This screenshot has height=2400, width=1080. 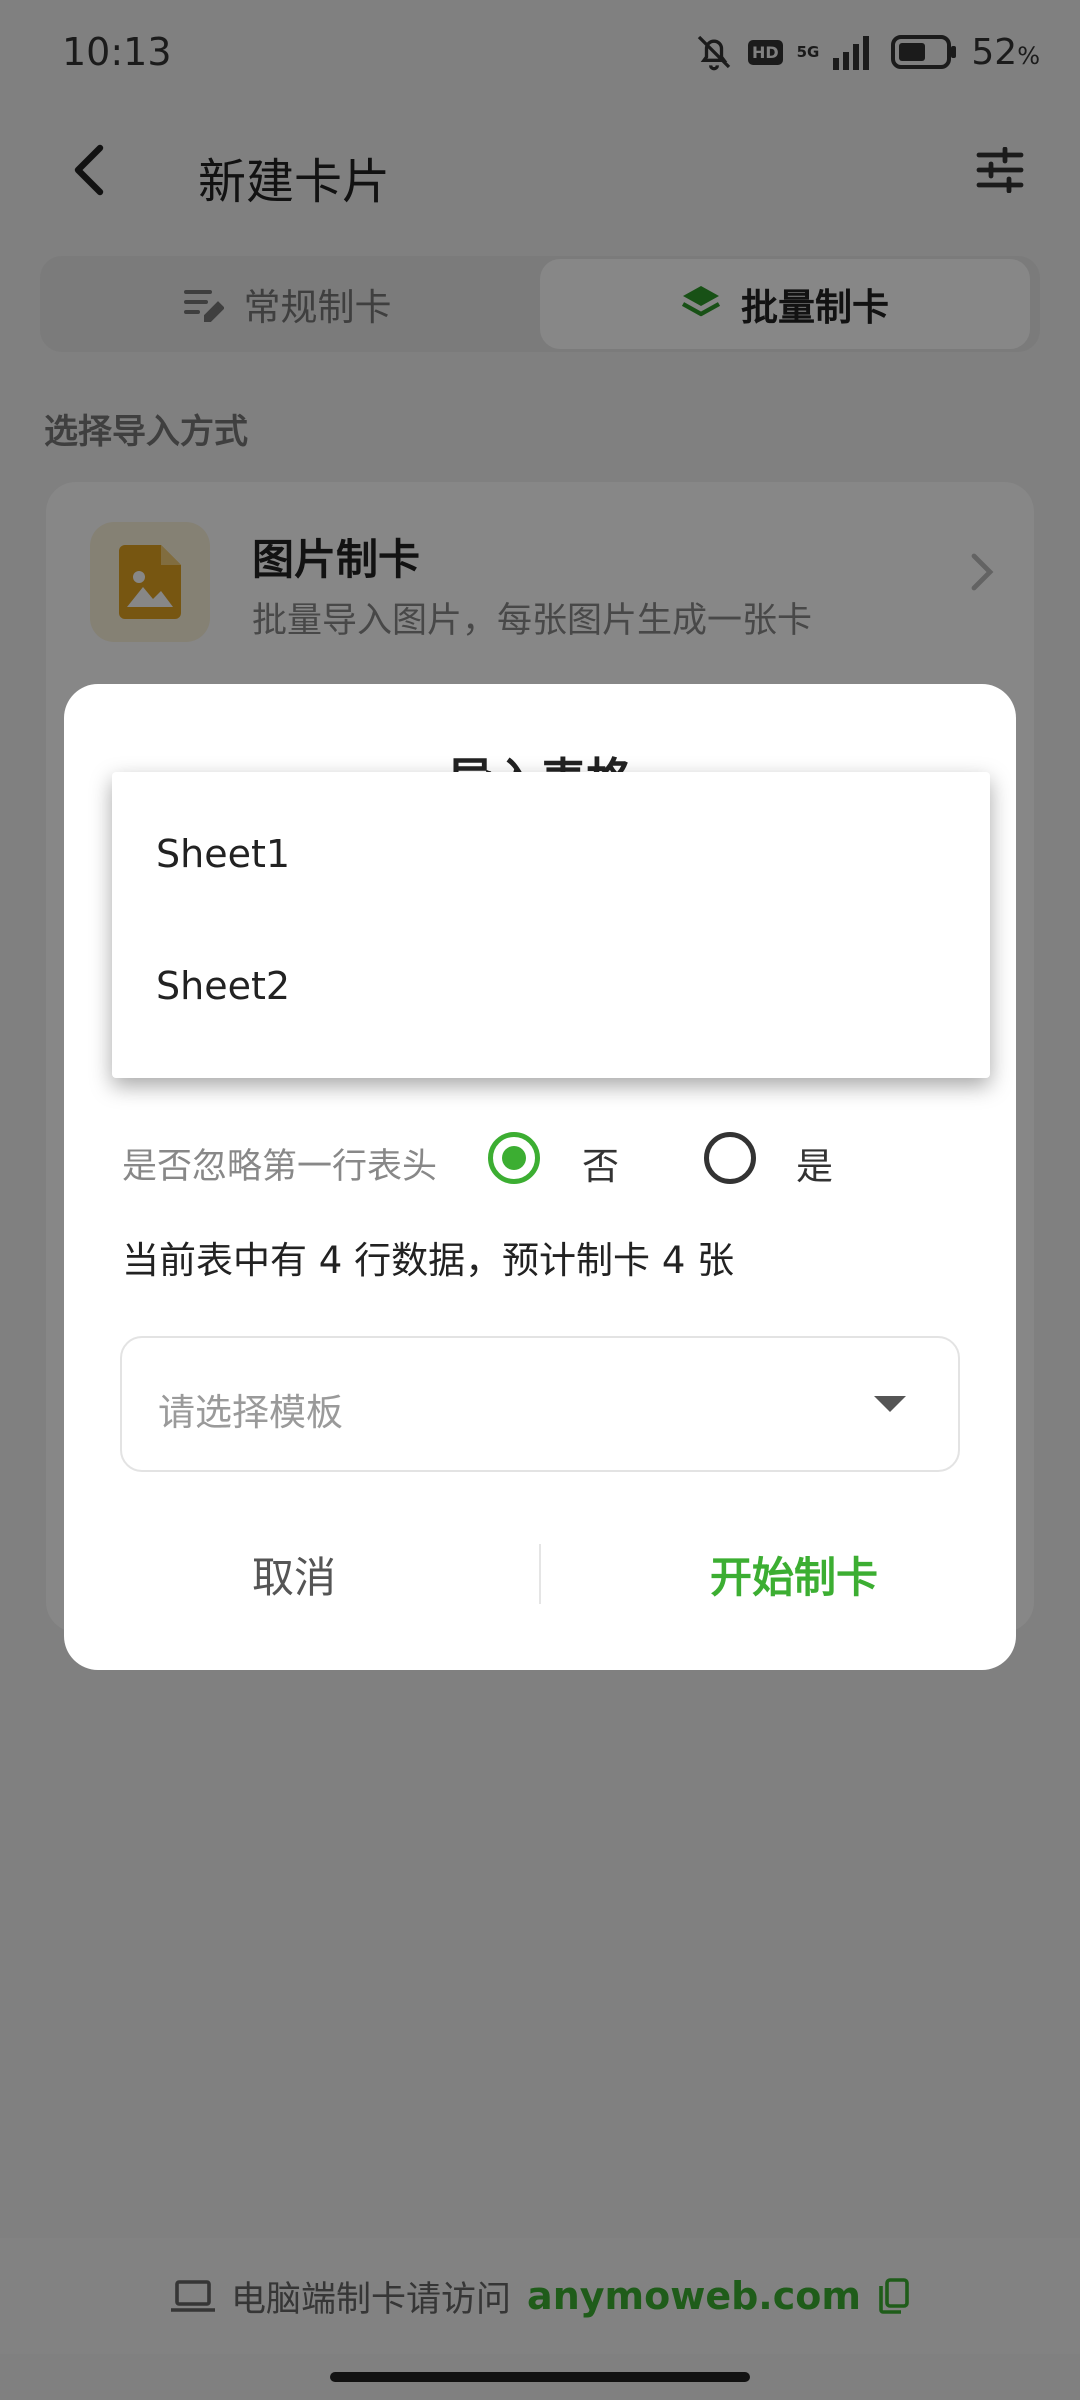 I want to click on radio-no-label: 否, so click(x=600, y=1163).